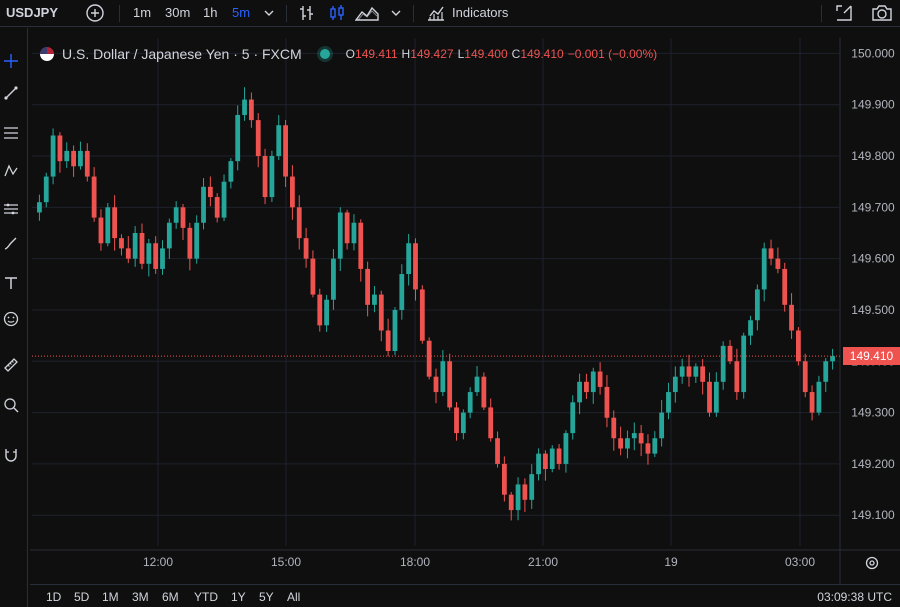 The height and width of the screenshot is (607, 900). Describe the element at coordinates (11, 61) in the screenshot. I see `crosshair-tool` at that location.